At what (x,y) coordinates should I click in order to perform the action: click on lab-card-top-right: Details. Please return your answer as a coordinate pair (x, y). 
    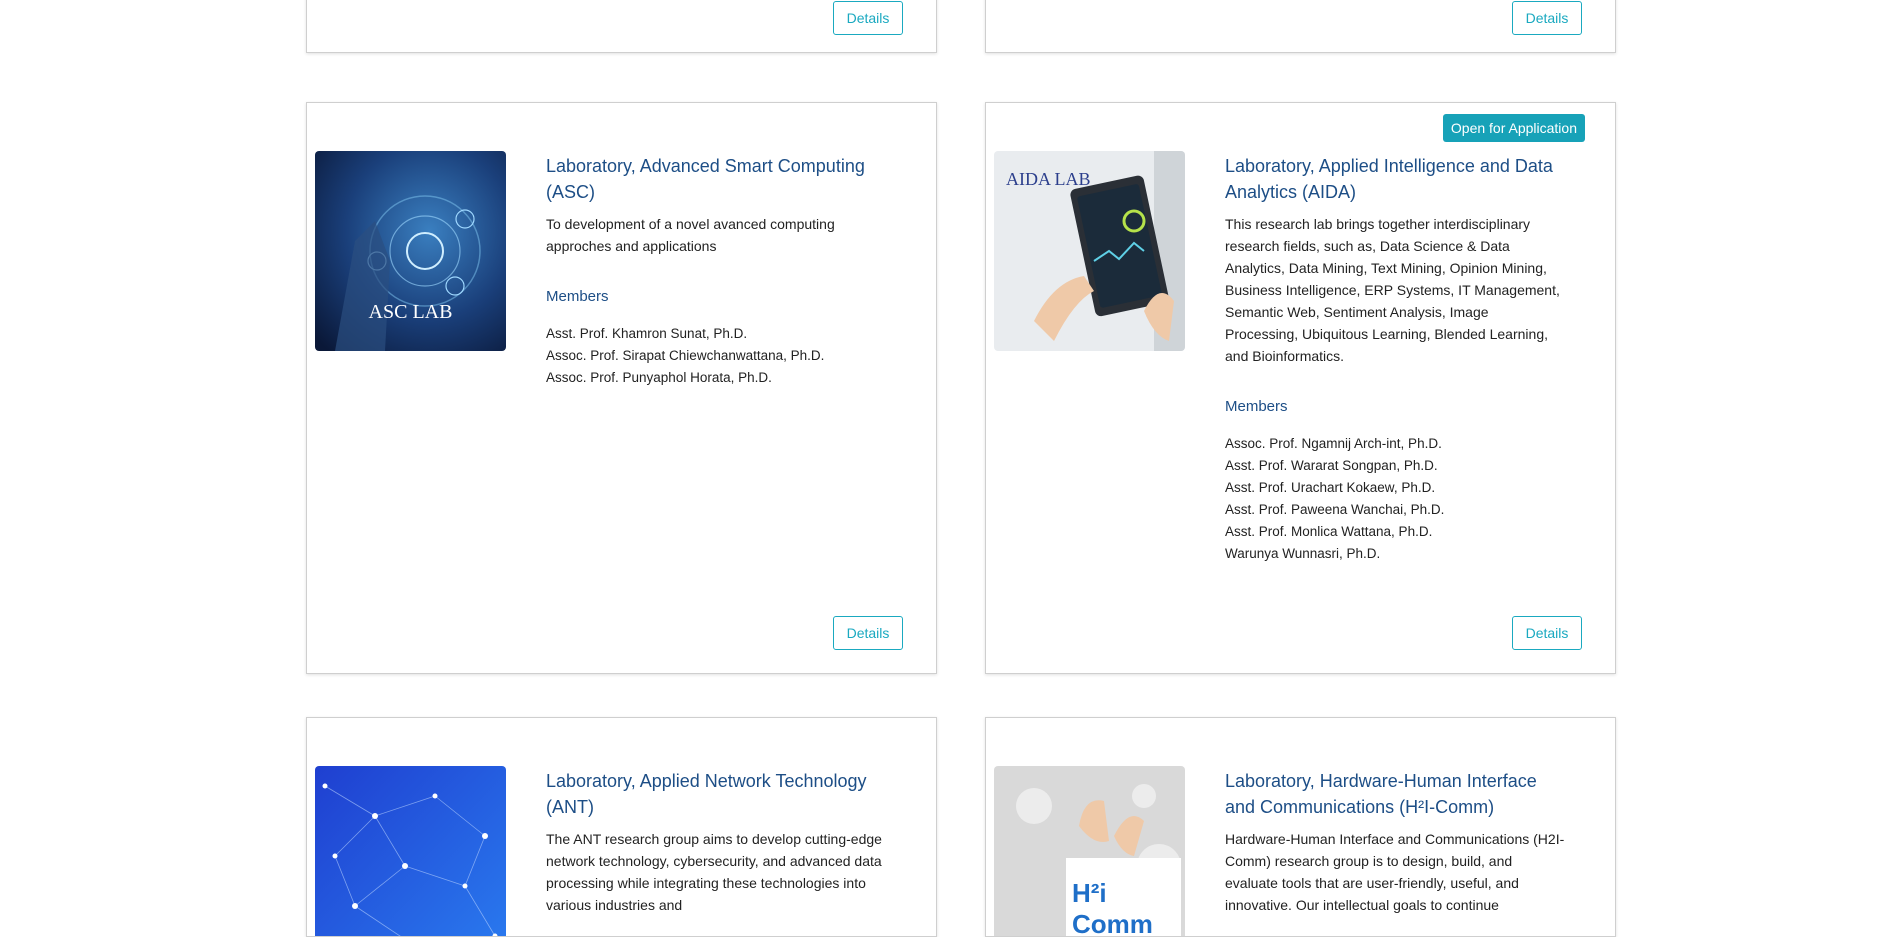
    Looking at the image, I should click on (1300, 26).